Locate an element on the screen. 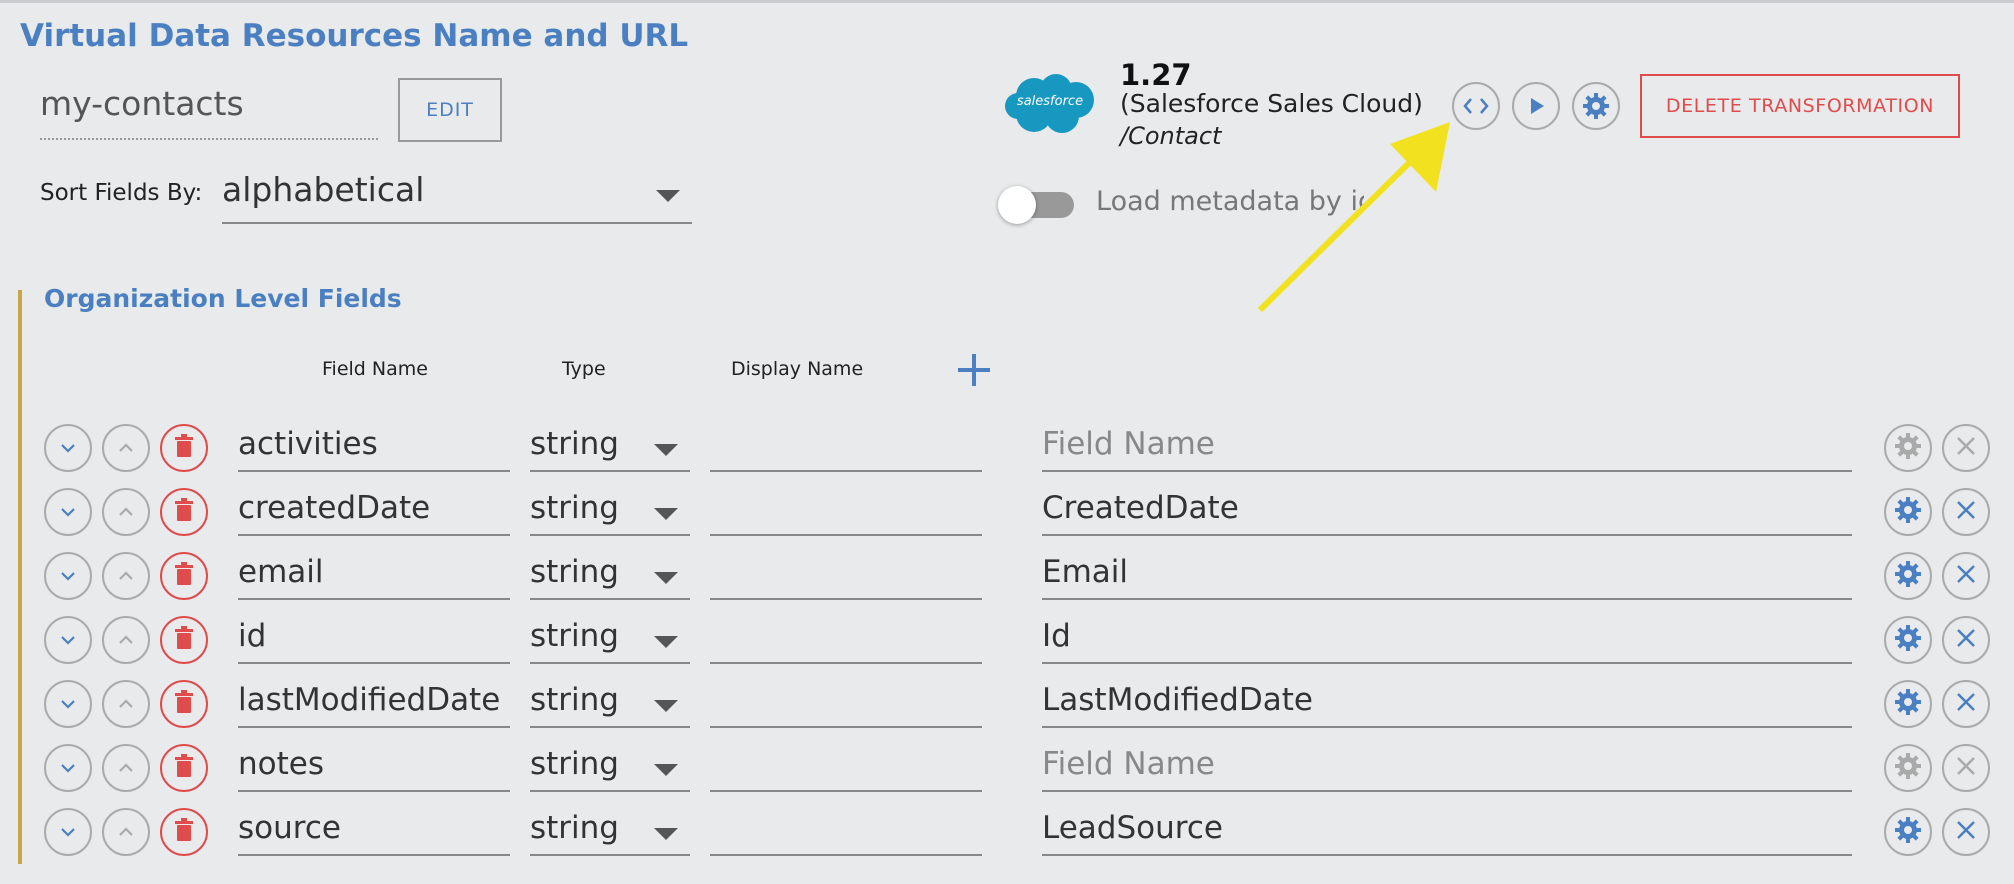  sort-fields-select: alphabetical is located at coordinates (457, 197).